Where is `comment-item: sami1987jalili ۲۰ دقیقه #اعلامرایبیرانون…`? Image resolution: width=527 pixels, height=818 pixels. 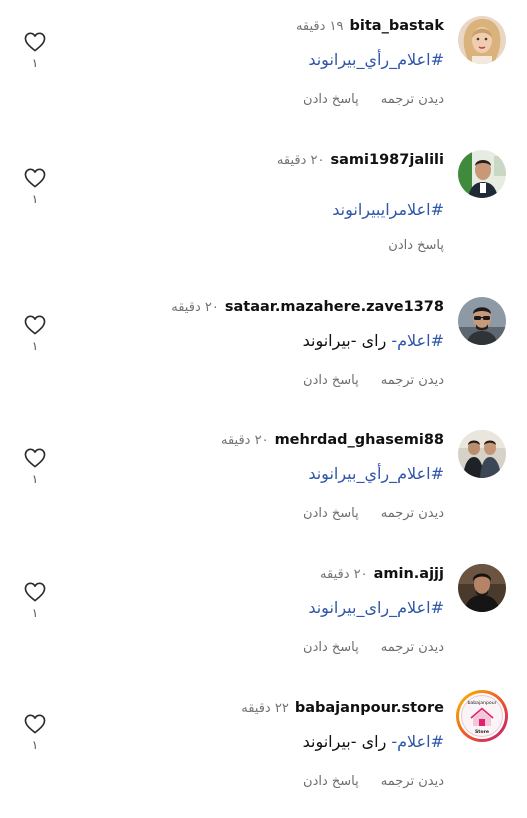
comment-item: sami1987jalili ۲۰ دقیقه #اعلامرایبیرانون… is located at coordinates (263, 210).